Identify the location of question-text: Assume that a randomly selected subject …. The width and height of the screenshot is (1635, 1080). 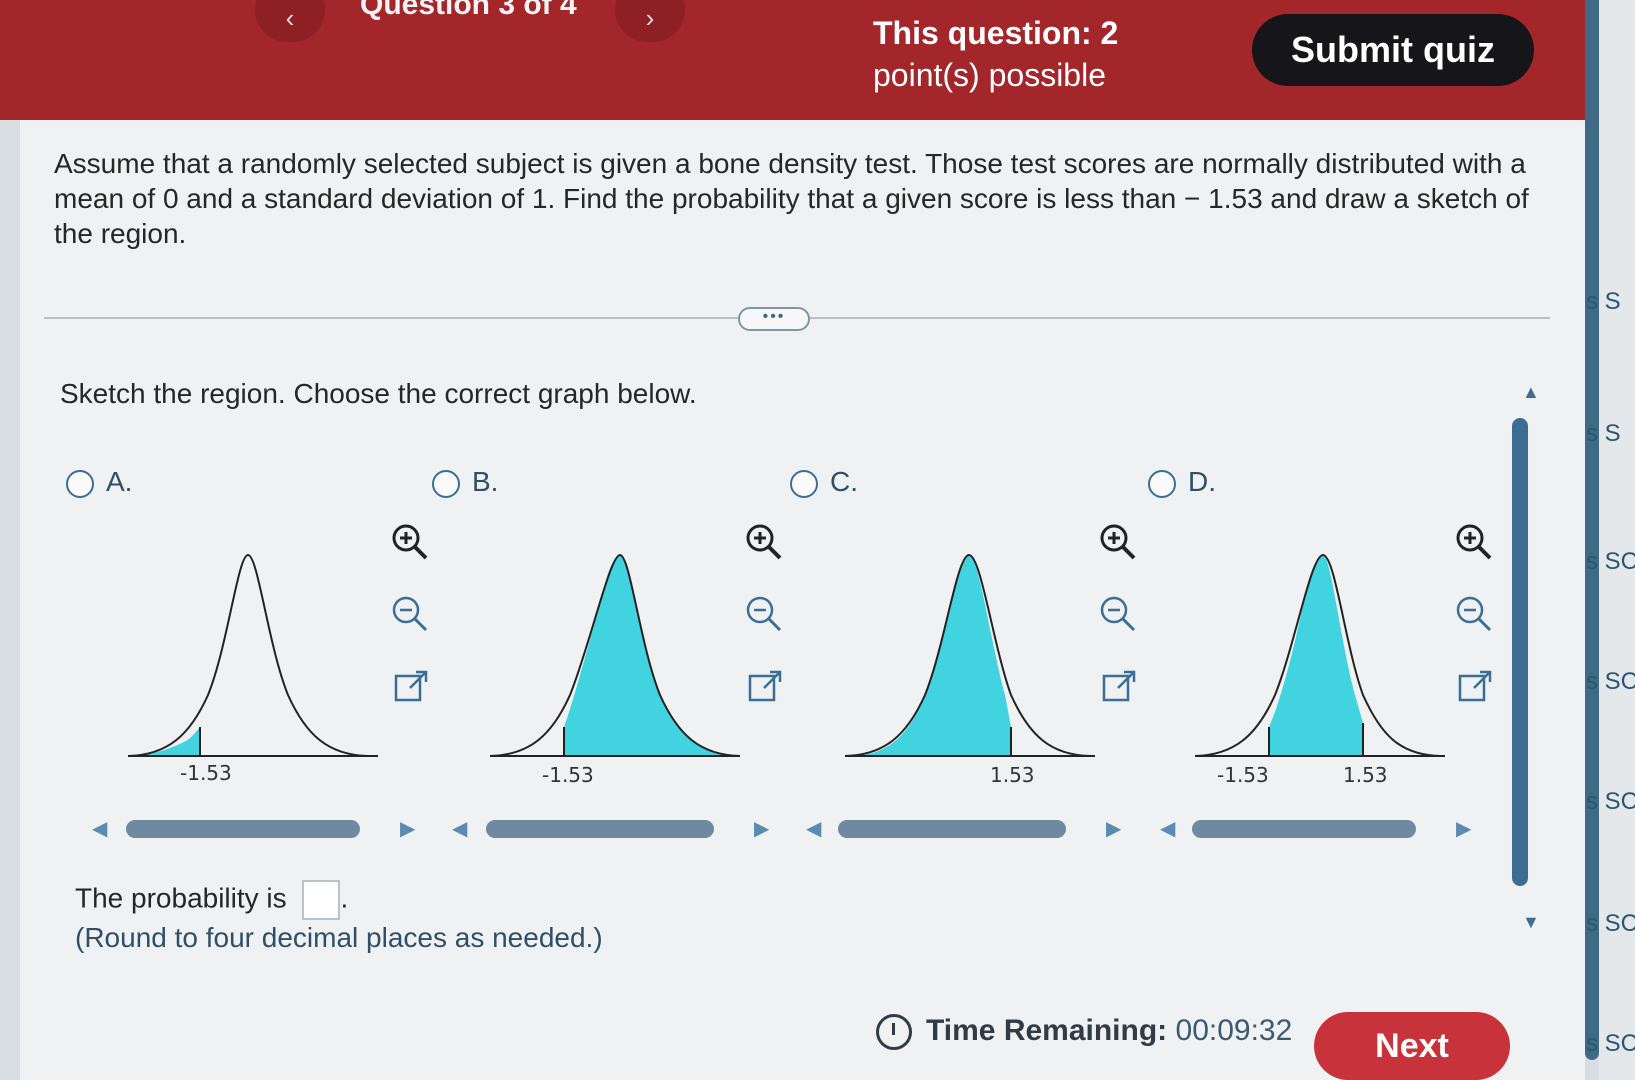
(791, 198).